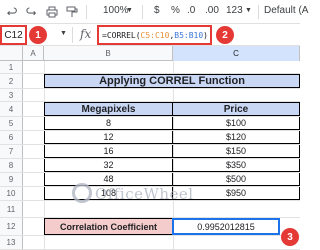  What do you see at coordinates (11, 179) in the screenshot?
I see `row-number: 9` at bounding box center [11, 179].